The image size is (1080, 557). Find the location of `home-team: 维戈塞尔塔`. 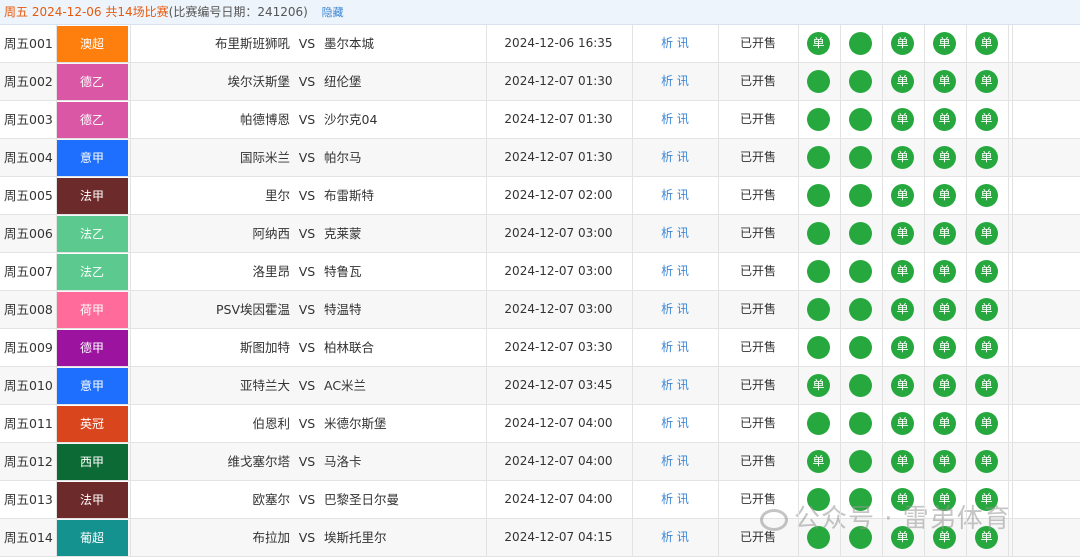

home-team: 维戈塞尔塔 is located at coordinates (258, 461).